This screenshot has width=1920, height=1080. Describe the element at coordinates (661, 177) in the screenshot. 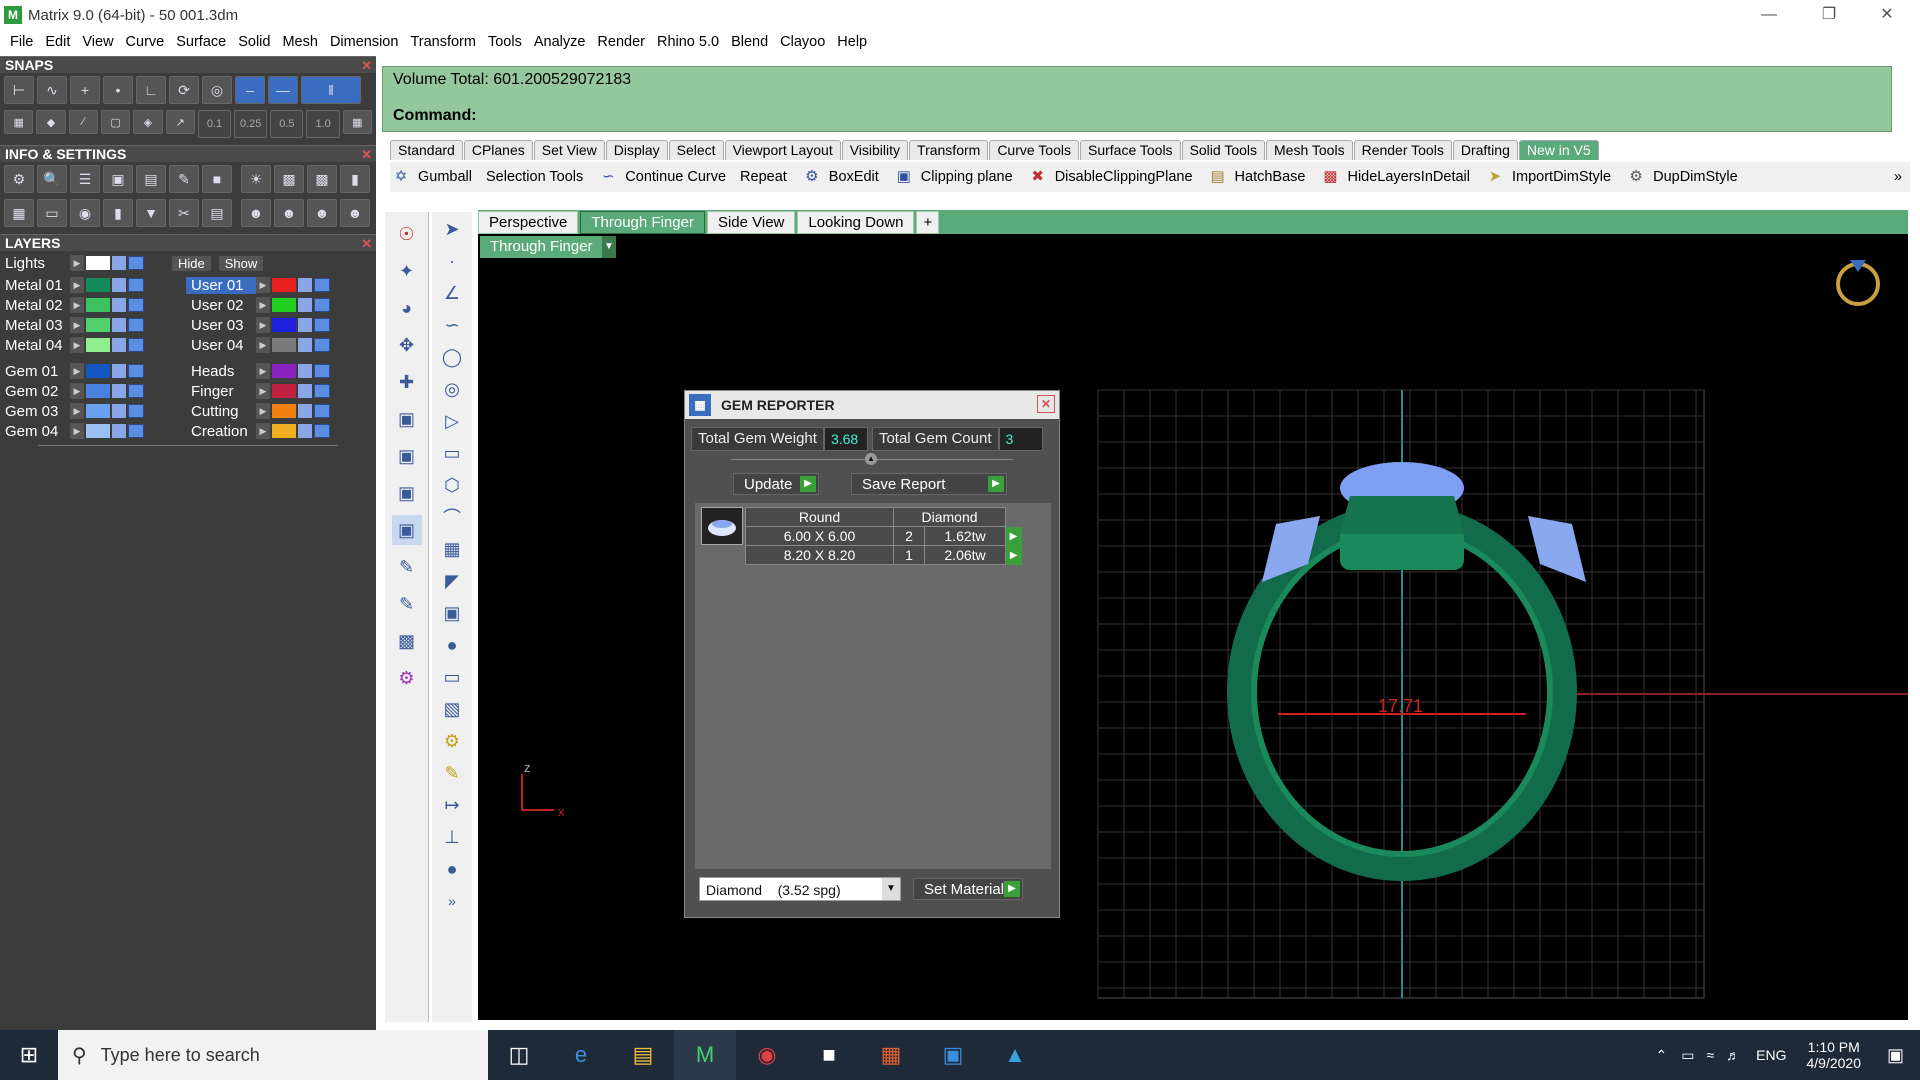

I see `continue-curve-button: ∽ Continue Curve` at that location.